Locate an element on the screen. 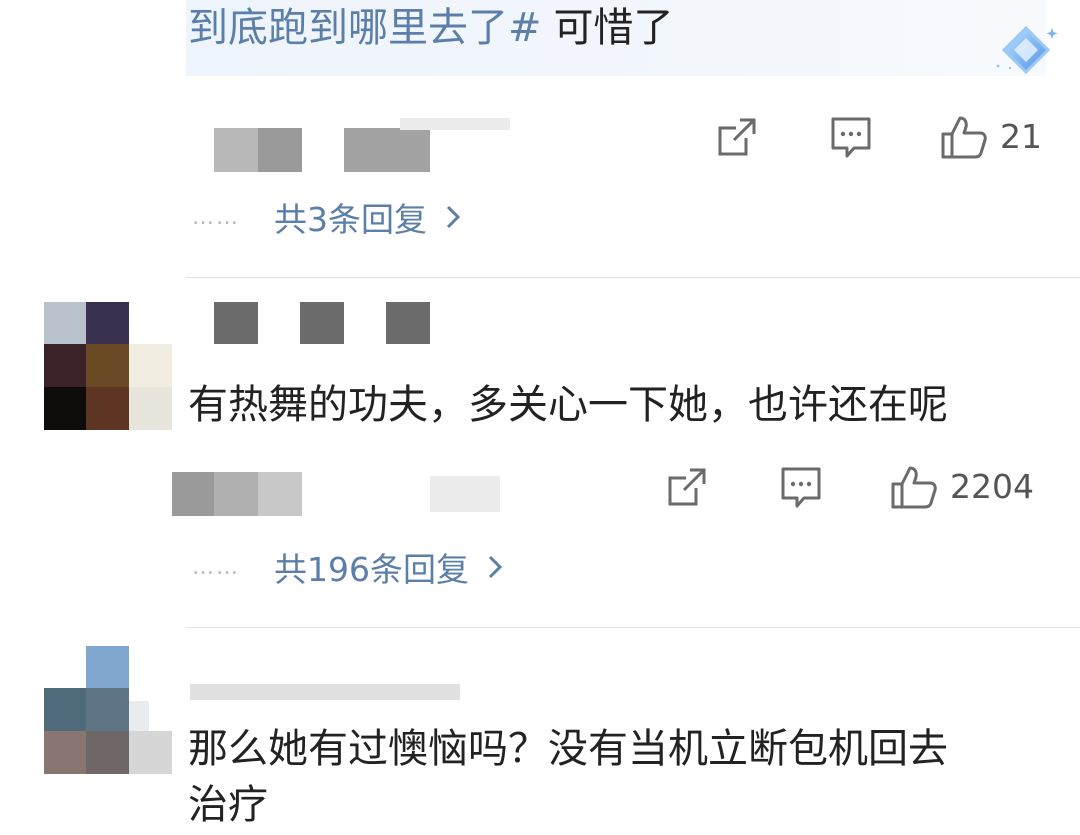  comment-text: 到底跑到哪里去了# 可惜了 is located at coordinates (431, 28).